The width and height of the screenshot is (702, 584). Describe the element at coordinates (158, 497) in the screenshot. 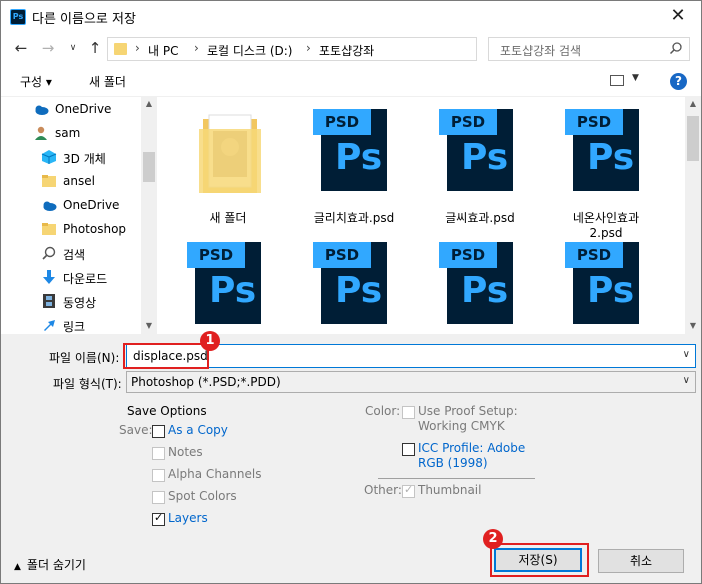

I see `spot-colors-checkbox` at that location.